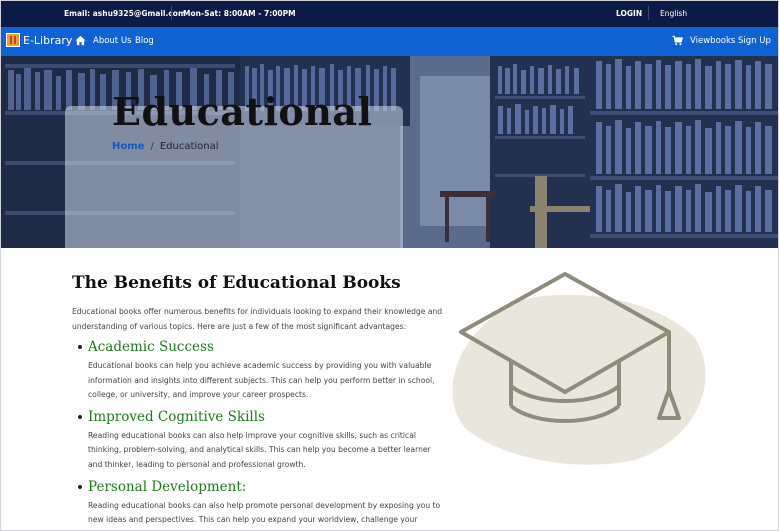 The width and height of the screenshot is (779, 531). Describe the element at coordinates (629, 13) in the screenshot. I see `login-link: LOGIN` at that location.